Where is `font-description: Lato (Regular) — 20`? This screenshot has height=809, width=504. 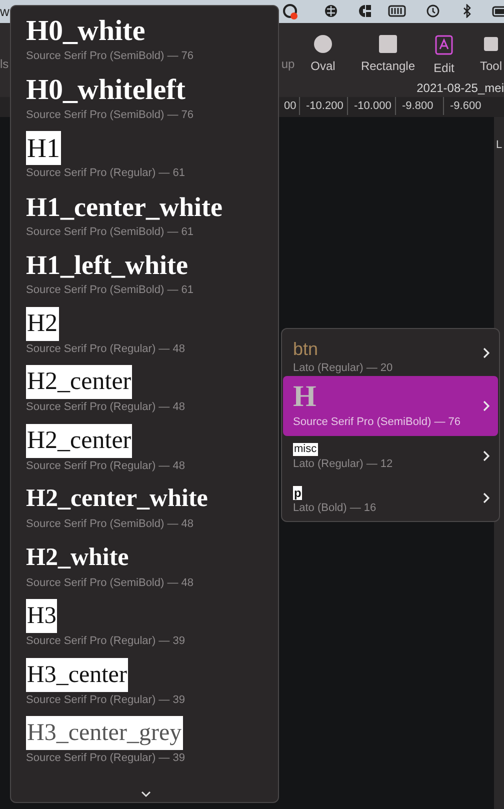
font-description: Lato (Regular) — 20 is located at coordinates (343, 368).